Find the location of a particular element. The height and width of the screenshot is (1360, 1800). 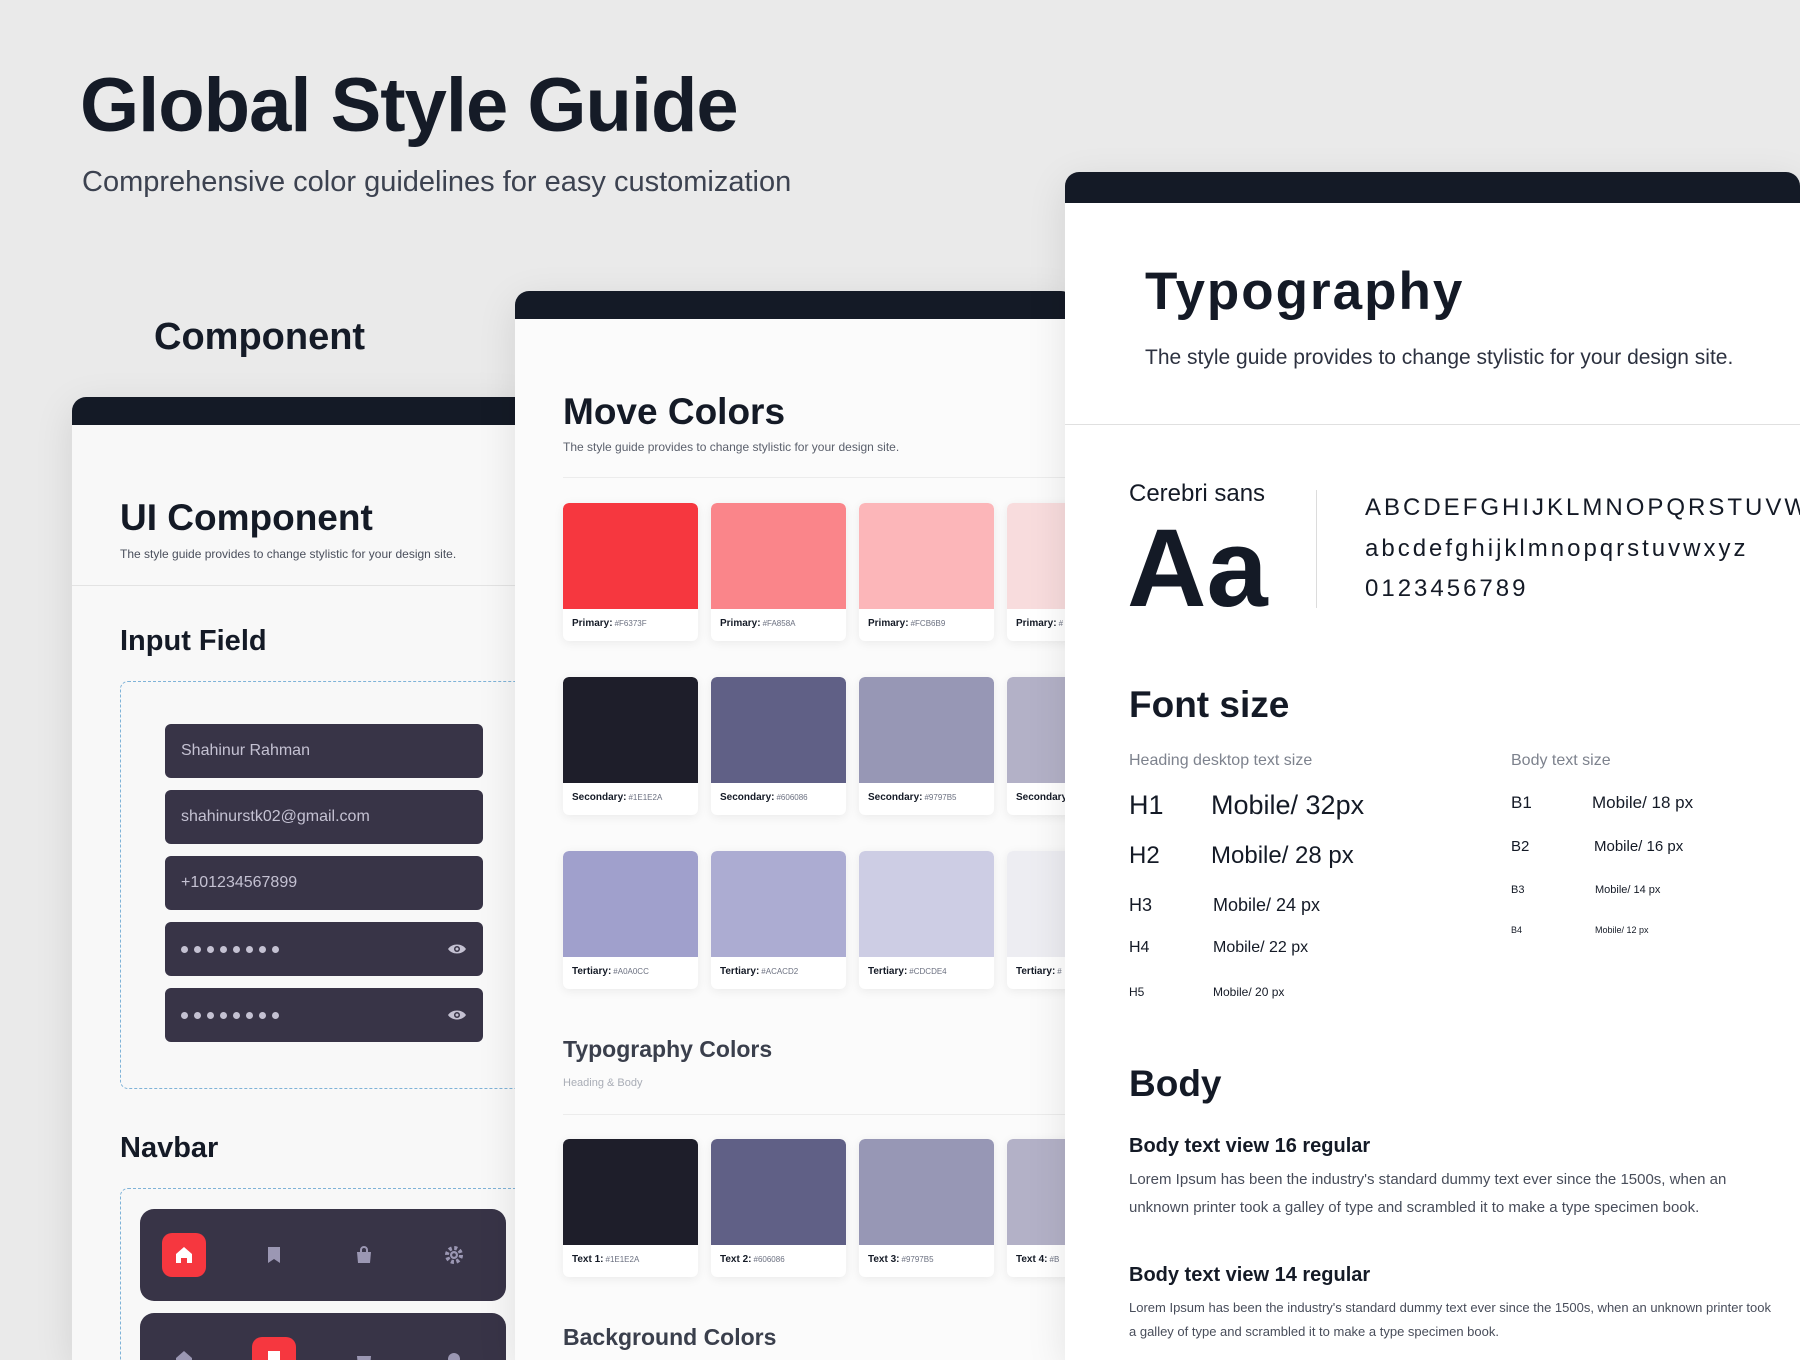

panel-header-bar is located at coordinates (795, 305).